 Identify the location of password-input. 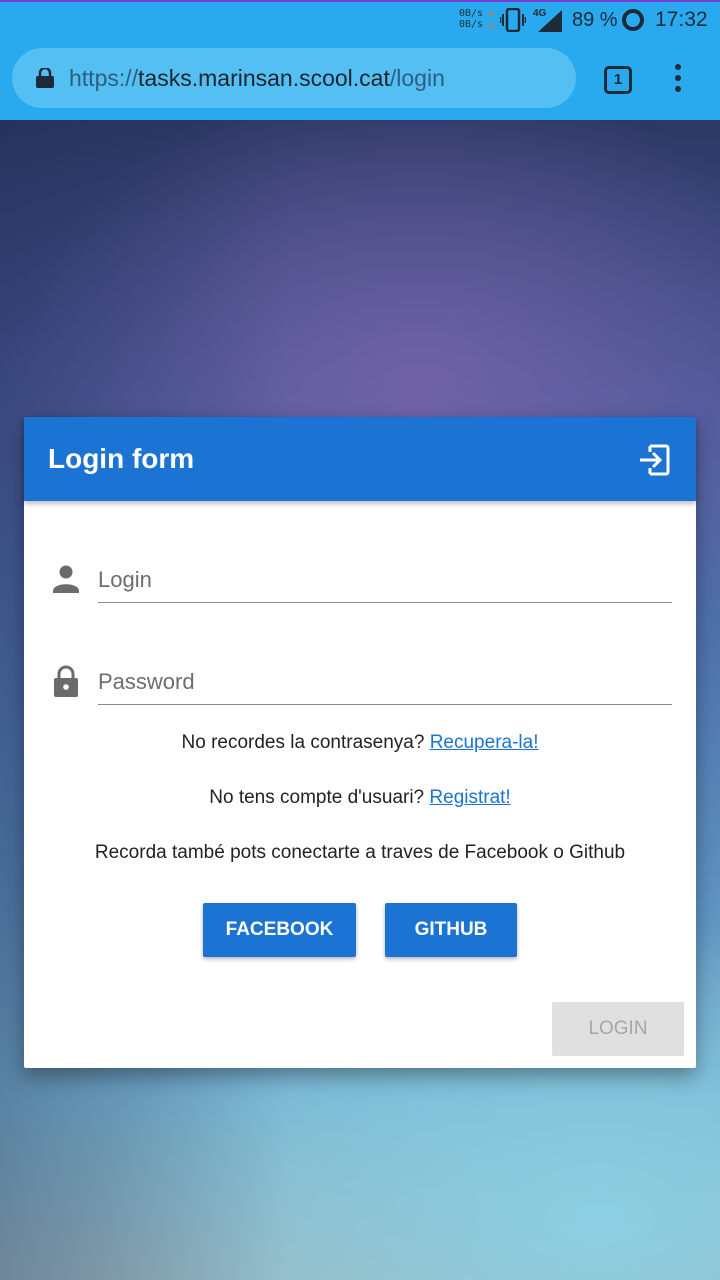
(385, 682).